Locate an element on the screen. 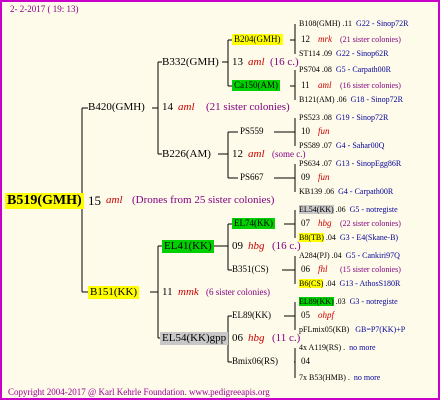 This screenshot has width=440, height=400. gen3-2-name: PS559 is located at coordinates (252, 131).